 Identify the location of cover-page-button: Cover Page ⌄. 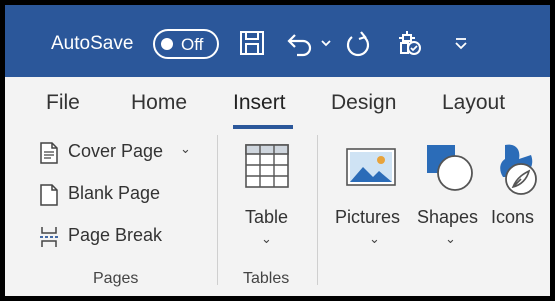
(123, 153).